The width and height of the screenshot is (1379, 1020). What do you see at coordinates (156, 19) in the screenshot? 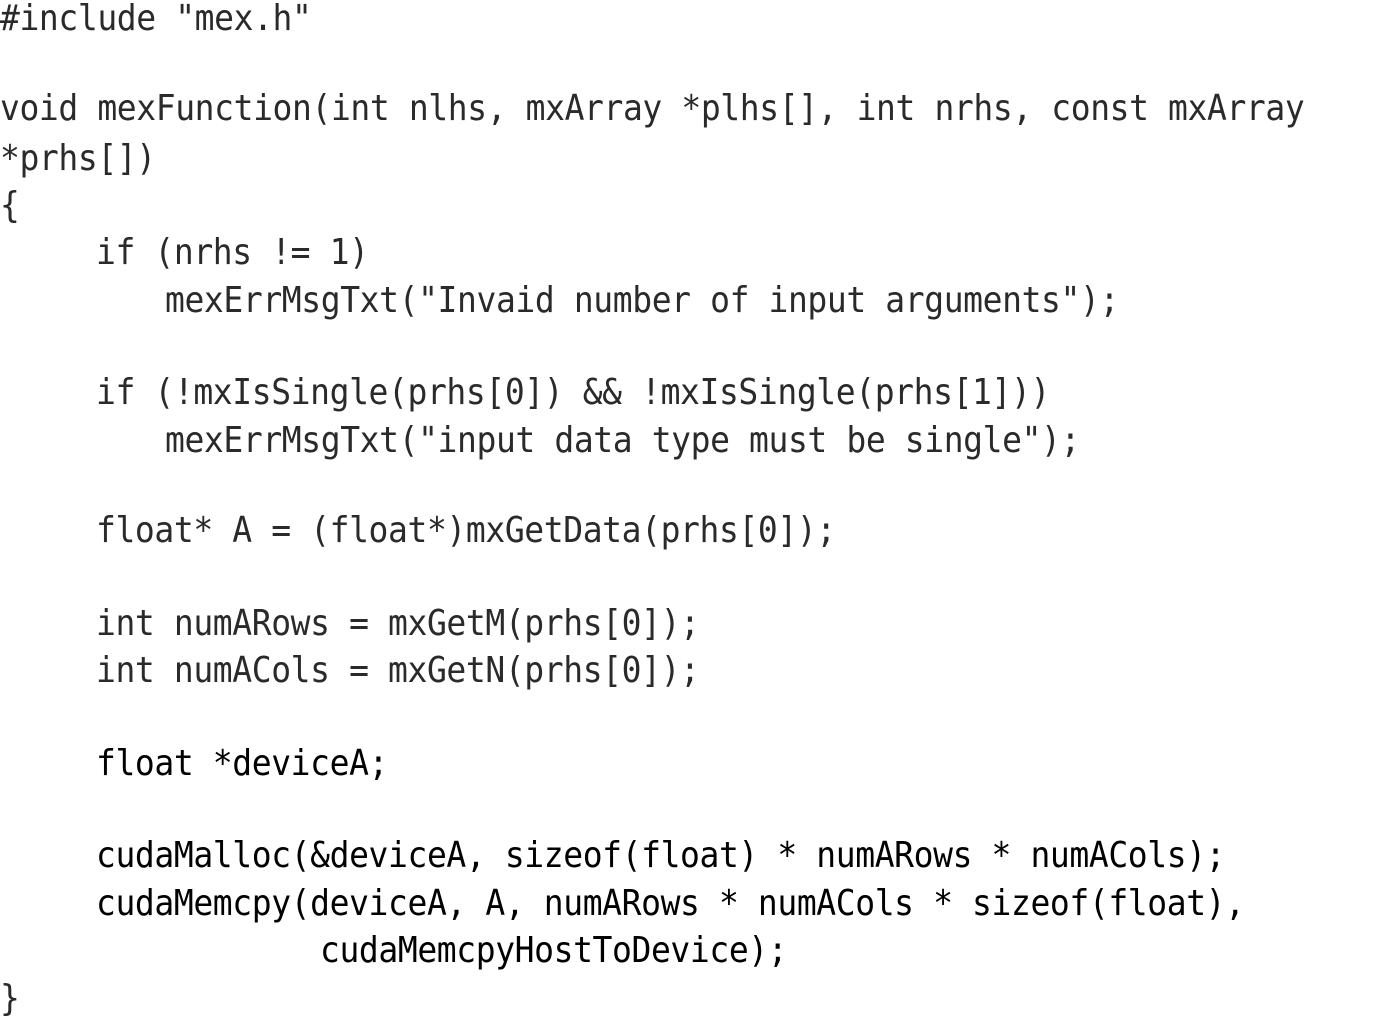
I see `code-line-include: #include "mex.h"` at bounding box center [156, 19].